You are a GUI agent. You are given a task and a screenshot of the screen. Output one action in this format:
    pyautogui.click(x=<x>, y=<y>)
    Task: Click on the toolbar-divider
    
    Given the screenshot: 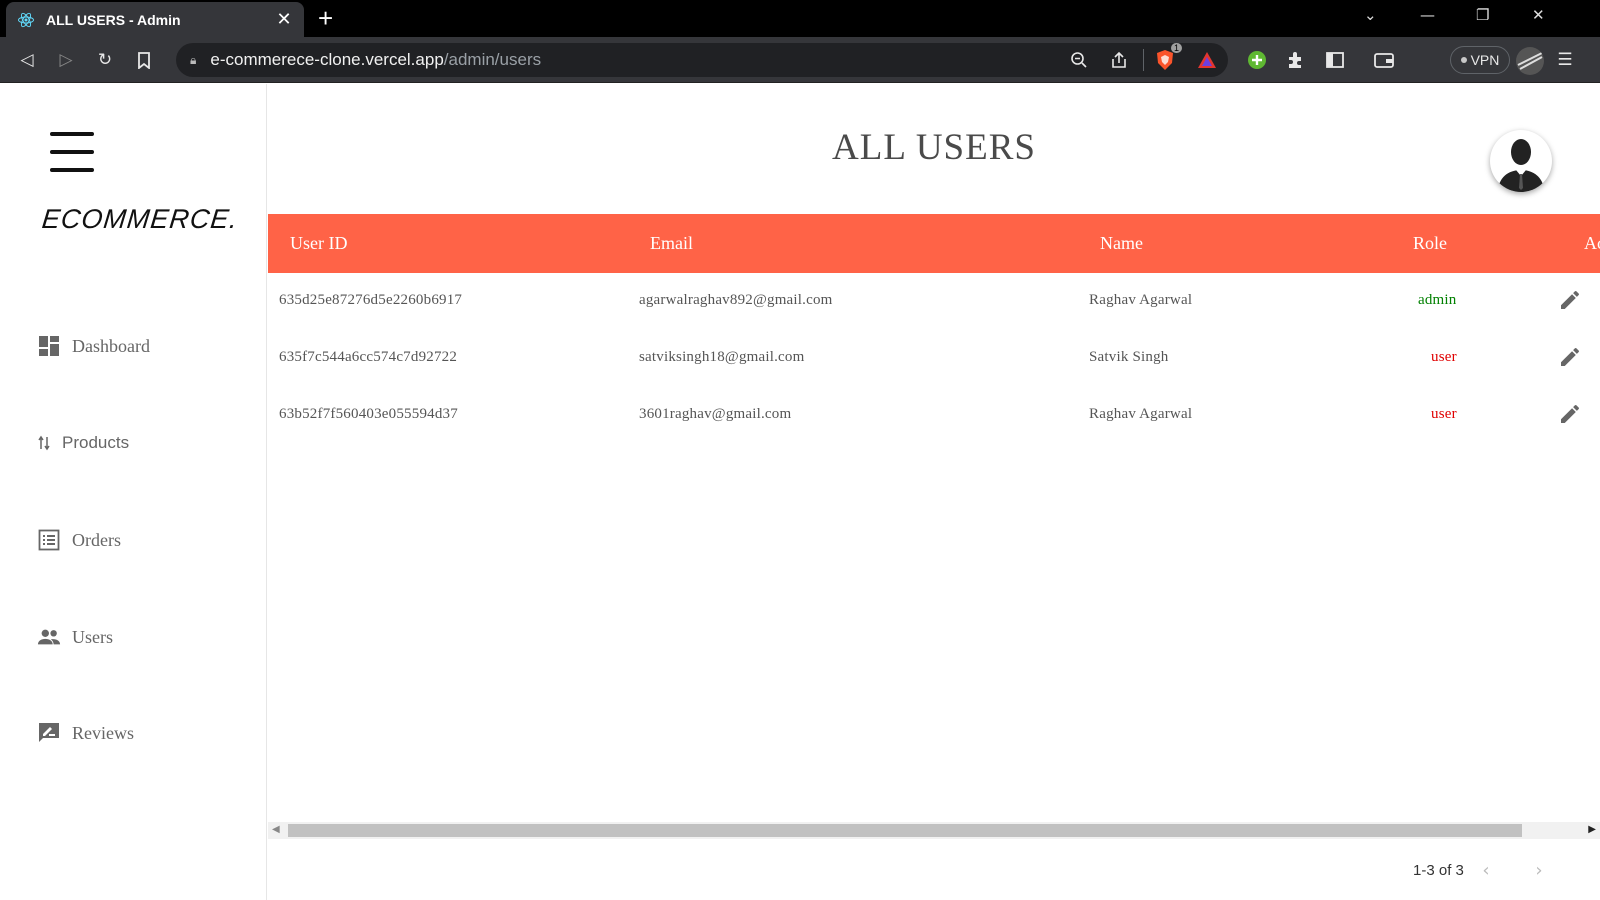 What is the action you would take?
    pyautogui.click(x=1143, y=60)
    